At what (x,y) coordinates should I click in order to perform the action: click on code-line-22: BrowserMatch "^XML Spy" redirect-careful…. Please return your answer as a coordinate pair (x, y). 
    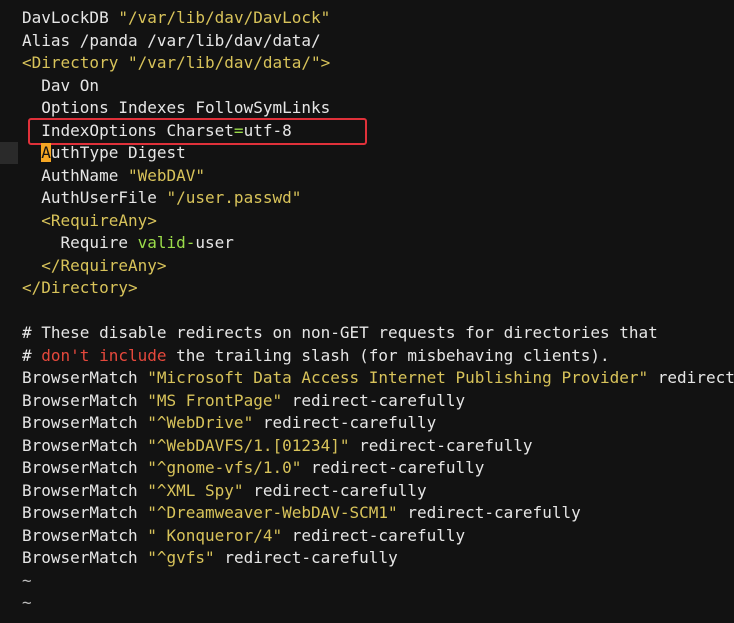
    Looking at the image, I should click on (378, 491).